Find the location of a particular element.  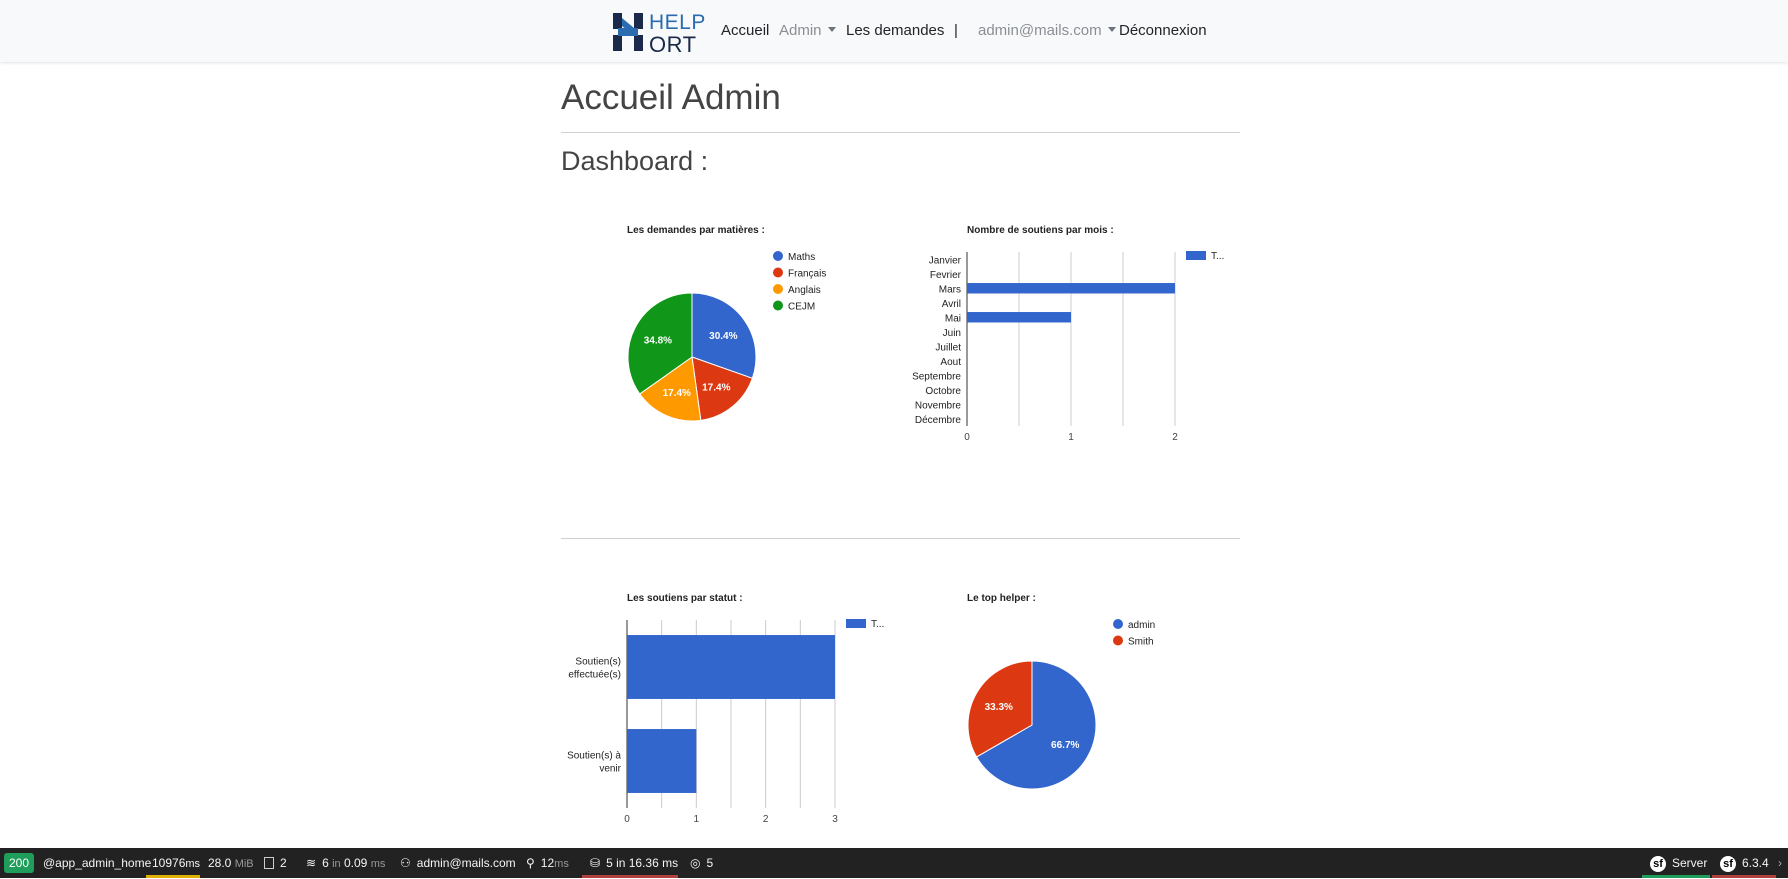

debug-templates-count: 6 is located at coordinates (325, 863).